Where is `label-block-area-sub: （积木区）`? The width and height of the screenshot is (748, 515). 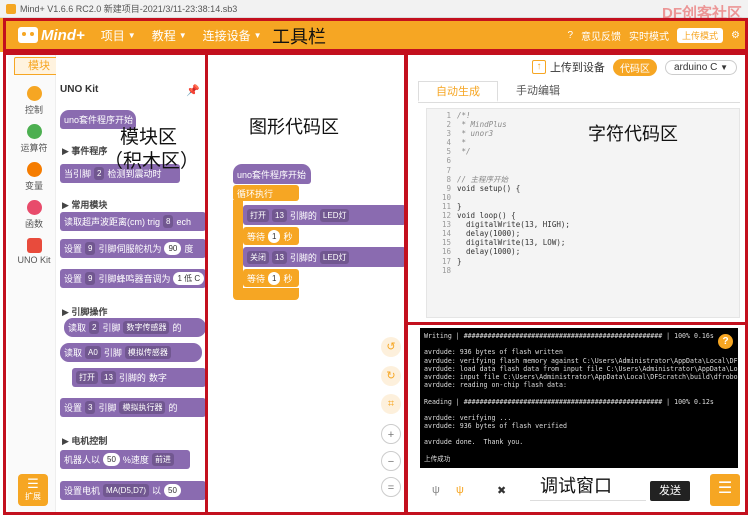
label-block-area-sub: （积木区） is located at coordinates (152, 161).